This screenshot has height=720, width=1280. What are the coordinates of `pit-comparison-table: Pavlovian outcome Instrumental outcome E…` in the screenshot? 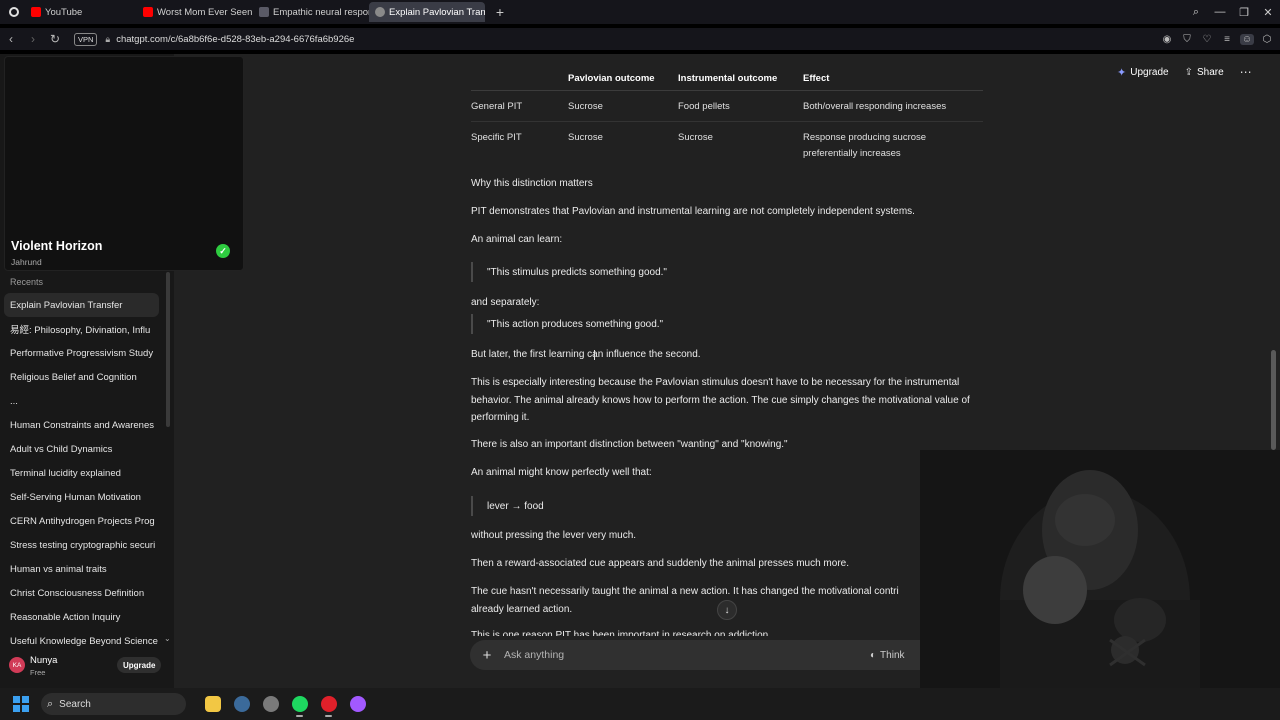 It's located at (727, 118).